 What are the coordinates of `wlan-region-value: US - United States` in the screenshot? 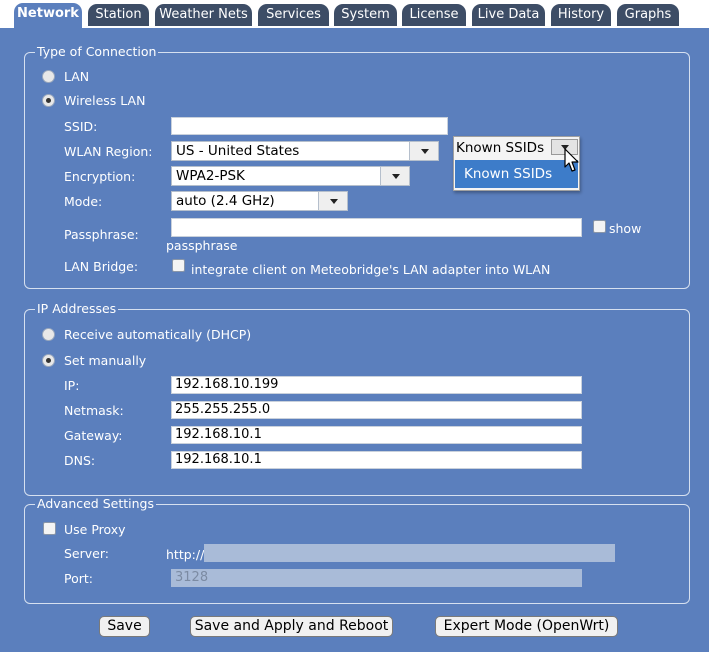 It's located at (238, 151).